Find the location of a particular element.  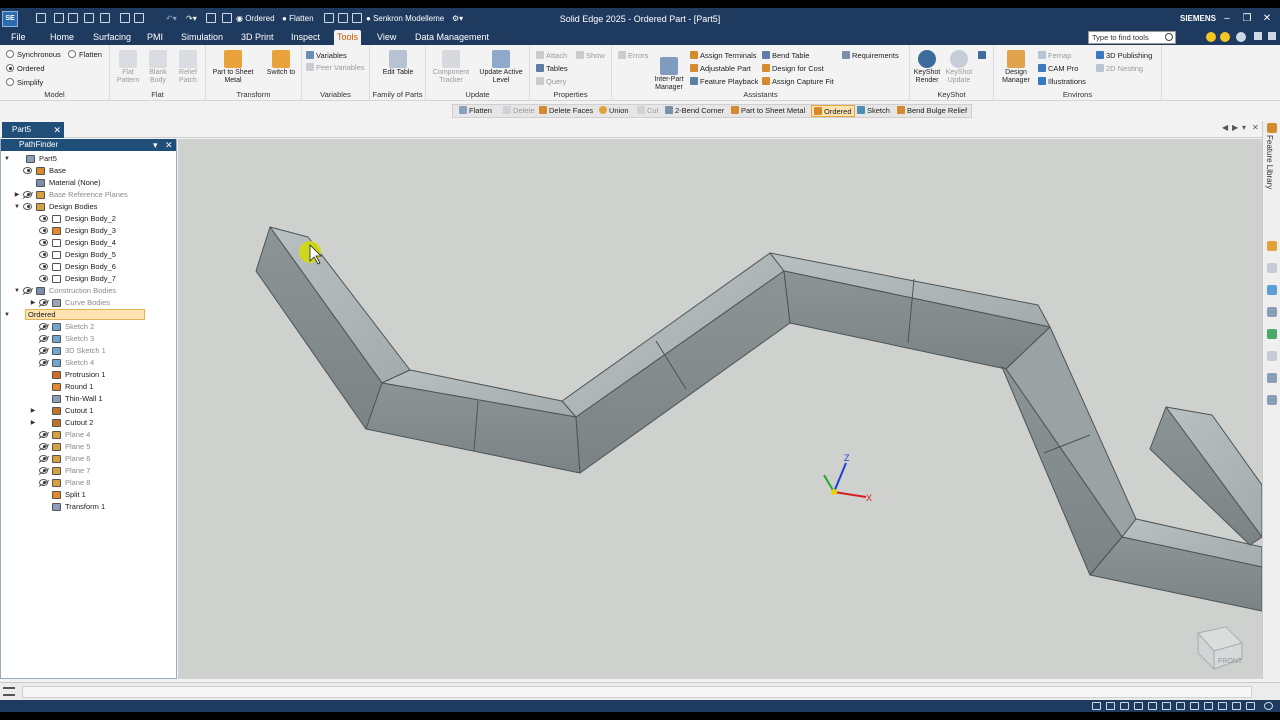

tree-item: ▼ Construction Bodies is located at coordinates (88, 291).